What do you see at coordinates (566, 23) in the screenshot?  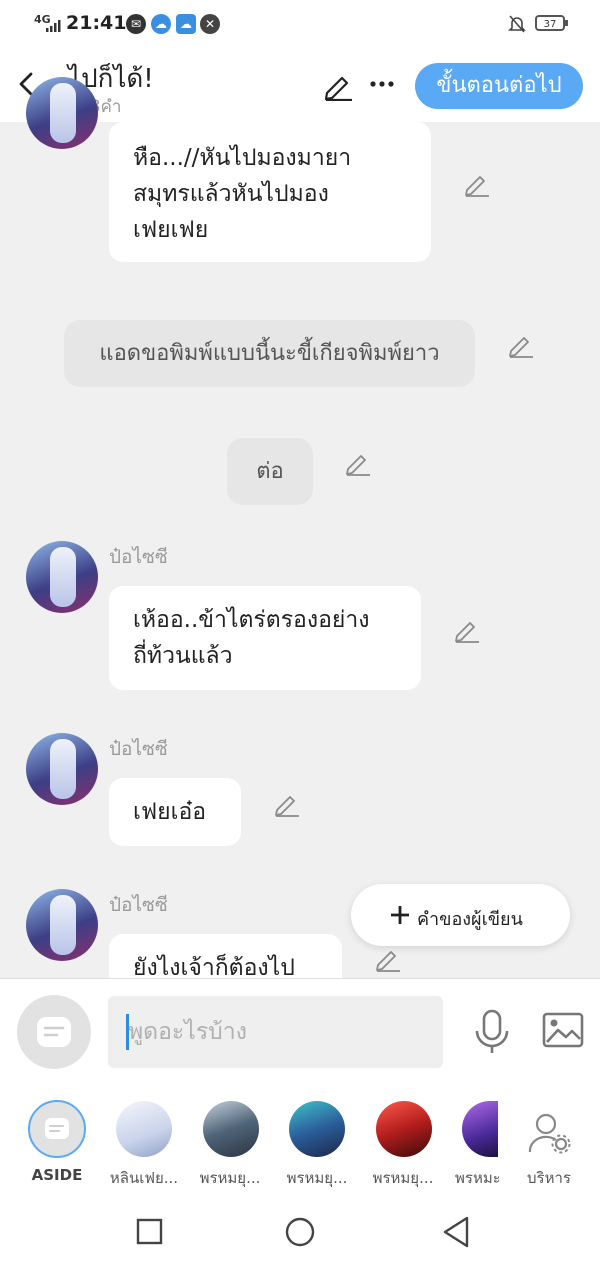 I see `battery-tip` at bounding box center [566, 23].